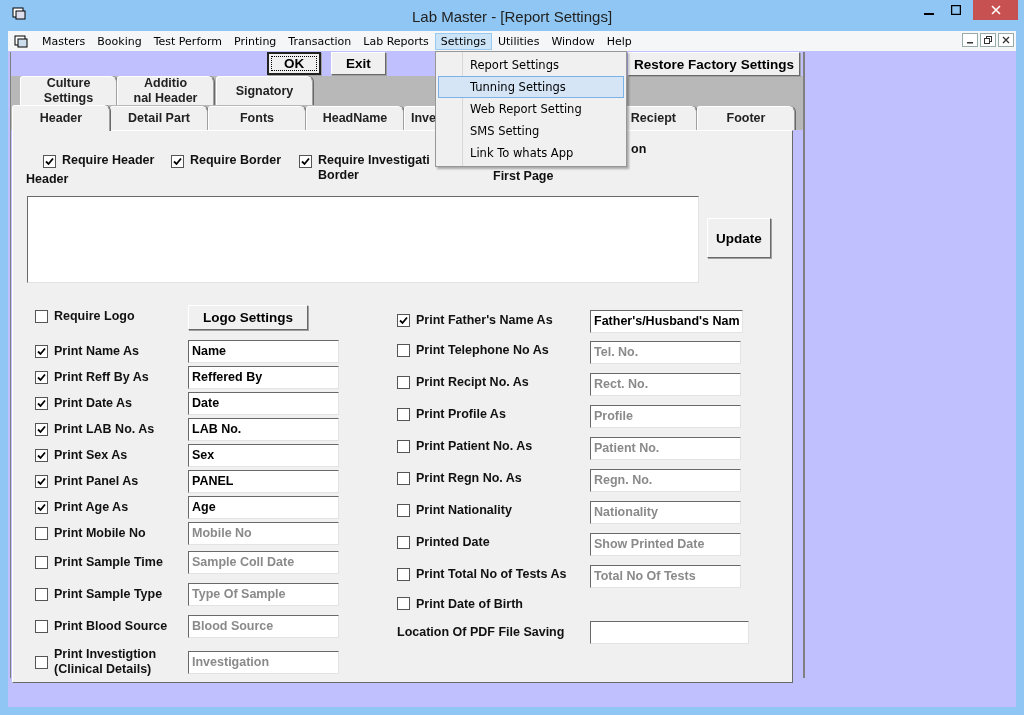  Describe the element at coordinates (461, 414) in the screenshot. I see `checkbox-label: Print Profile As` at that location.